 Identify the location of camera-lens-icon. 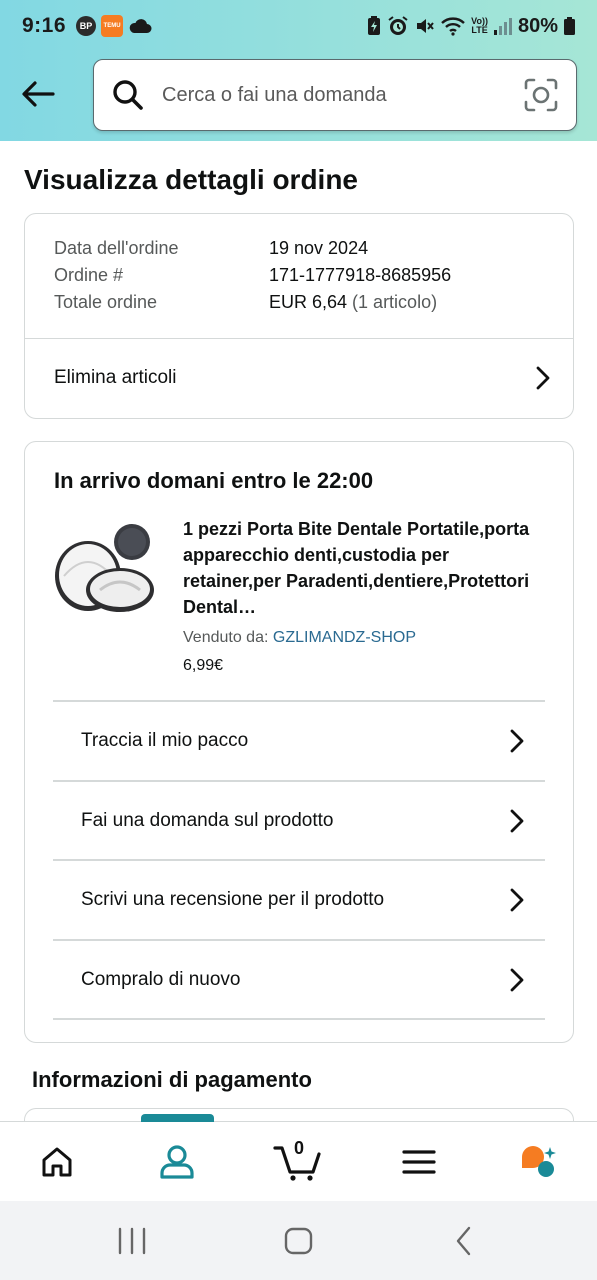
(541, 95).